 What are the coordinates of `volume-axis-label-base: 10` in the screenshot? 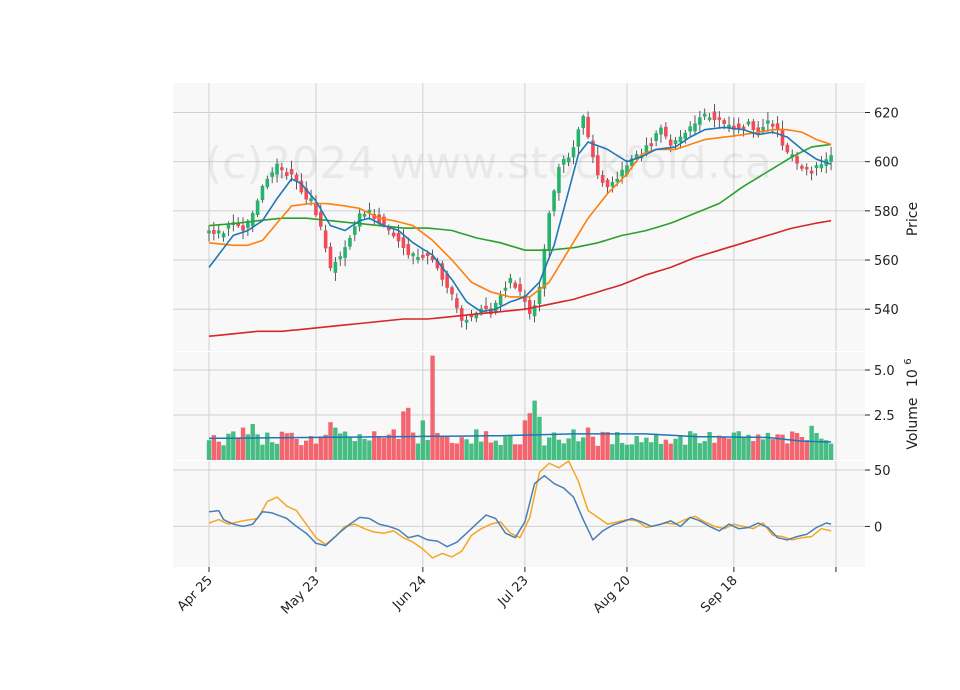 It's located at (913, 378).